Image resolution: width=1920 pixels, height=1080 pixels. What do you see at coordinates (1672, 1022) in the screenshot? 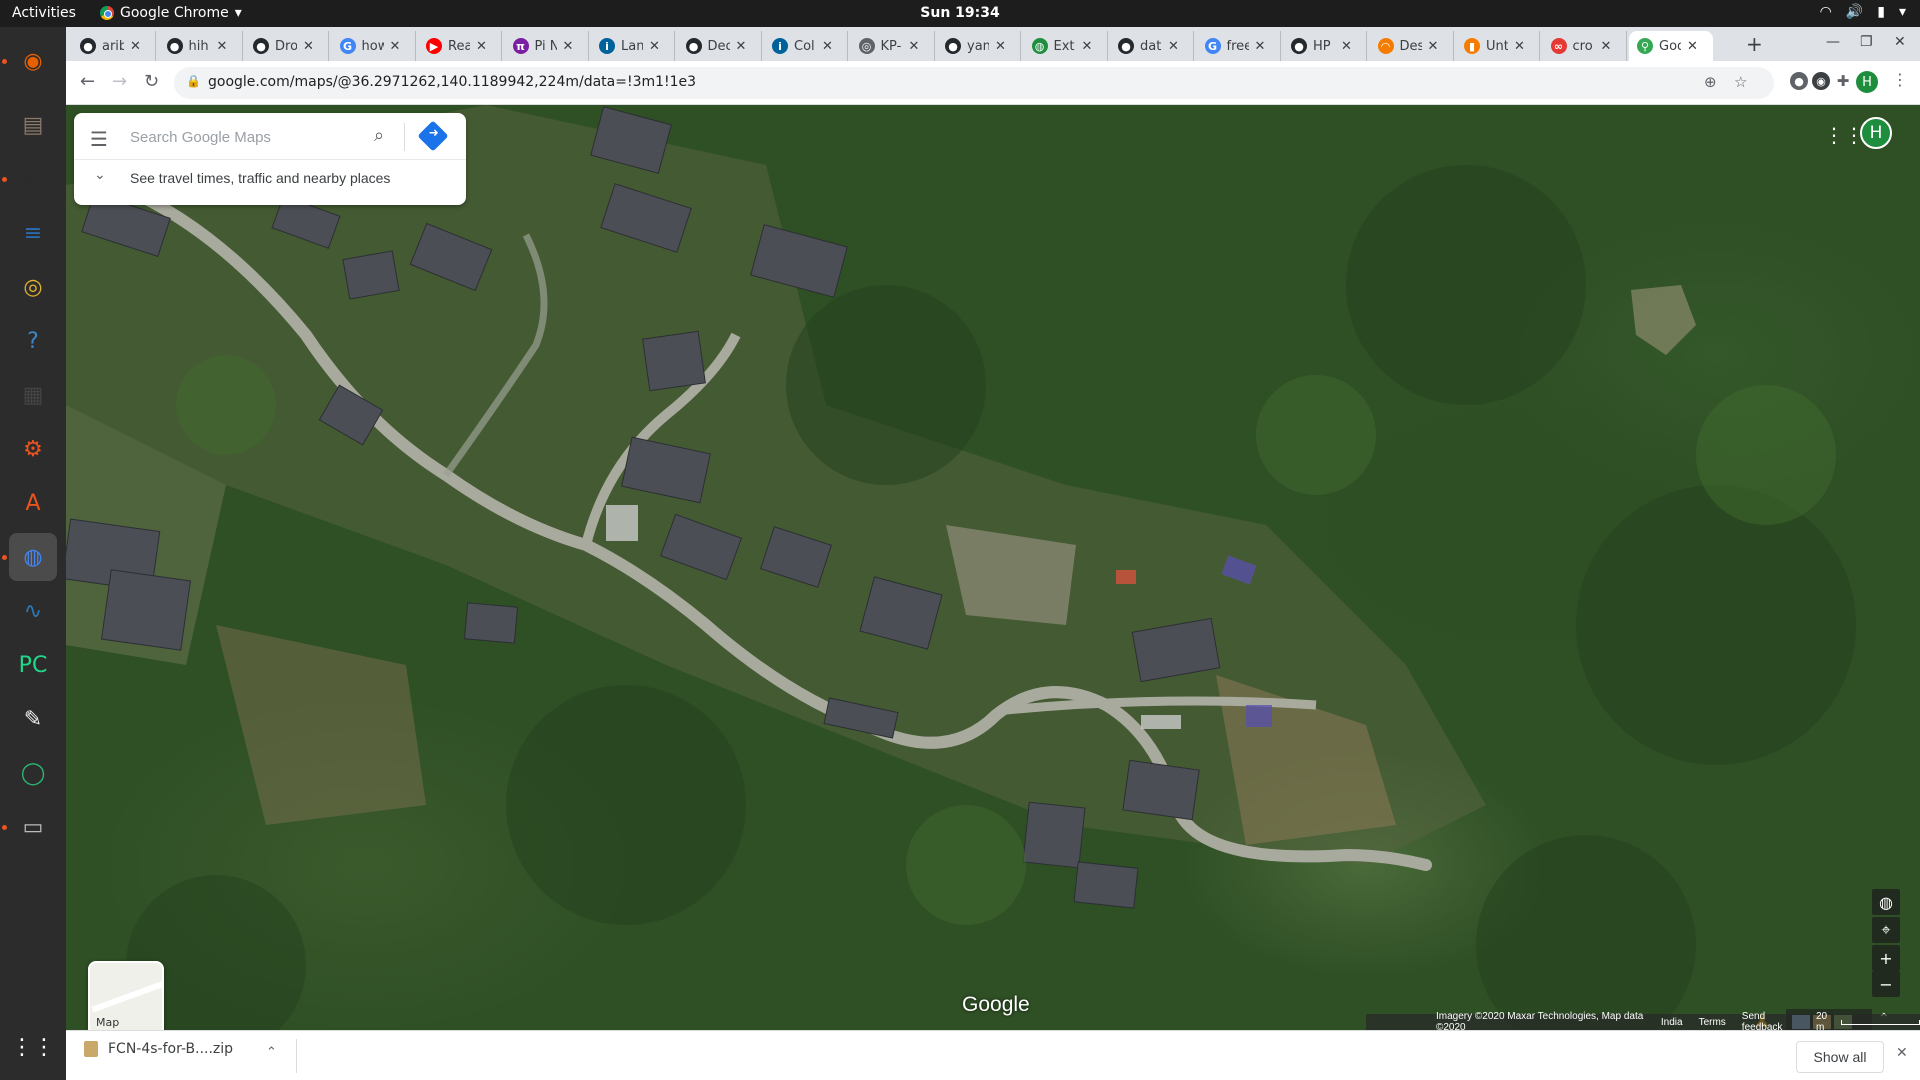
I see `country-link: India` at bounding box center [1672, 1022].